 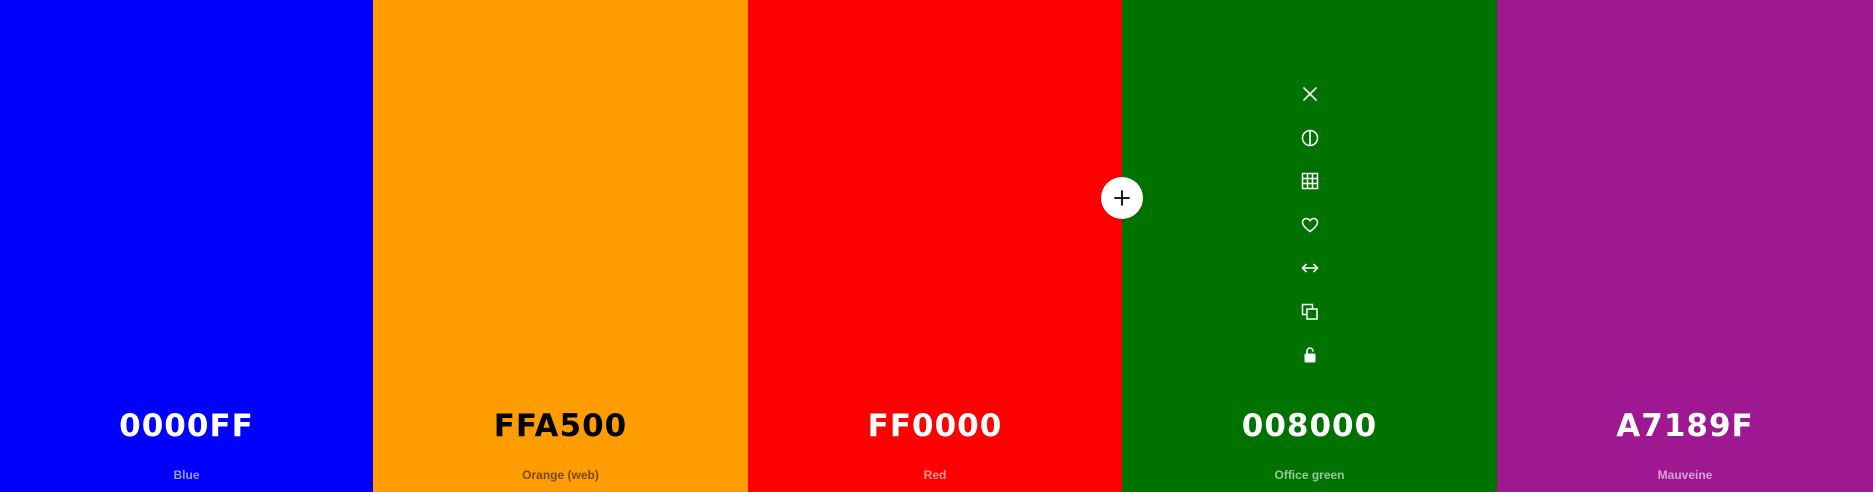 I want to click on swatch-hex-code: FFA500, so click(x=560, y=426).